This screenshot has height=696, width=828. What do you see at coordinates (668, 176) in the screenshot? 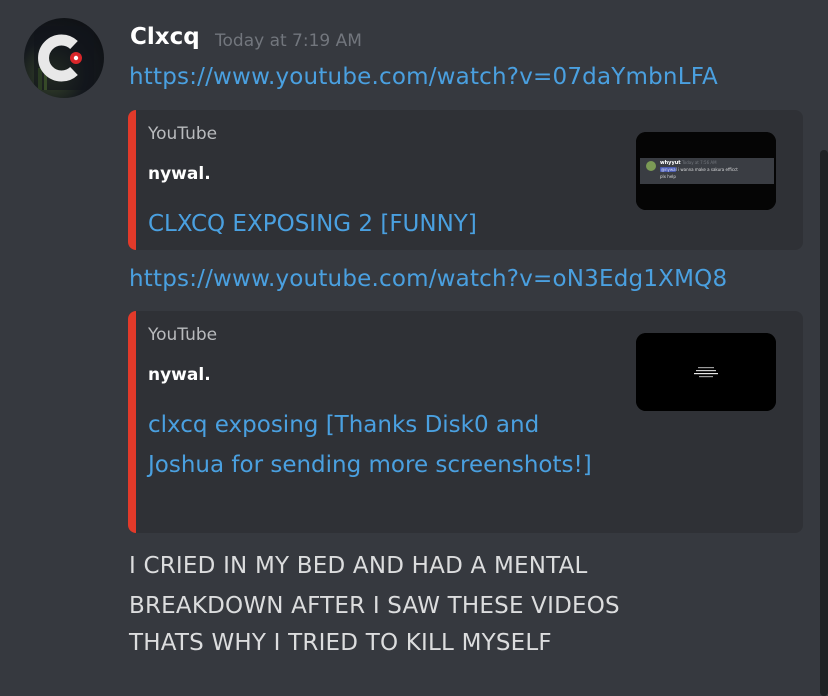
I see `thumbnail-text-2: plx help` at bounding box center [668, 176].